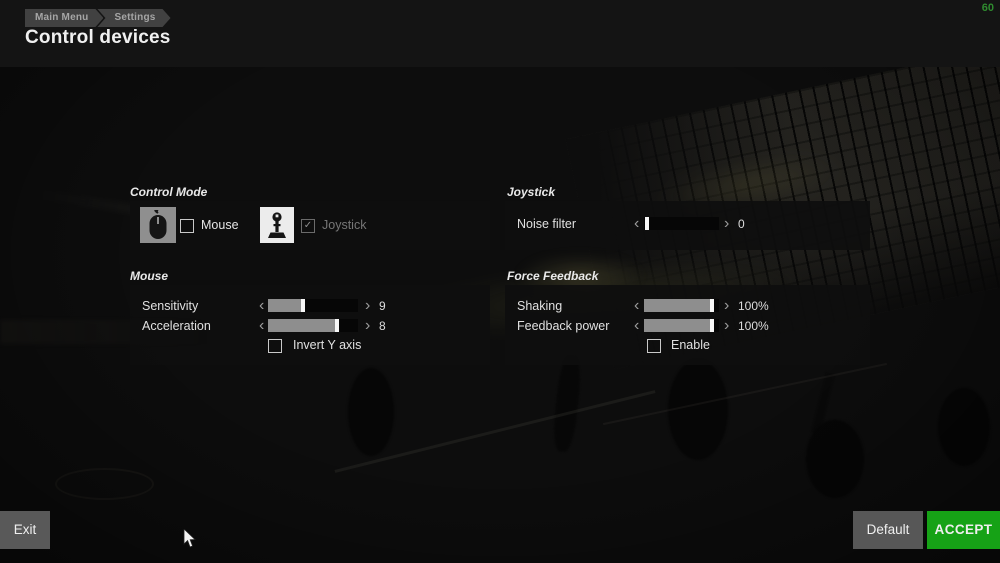  I want to click on mouse-checkbox, so click(187, 226).